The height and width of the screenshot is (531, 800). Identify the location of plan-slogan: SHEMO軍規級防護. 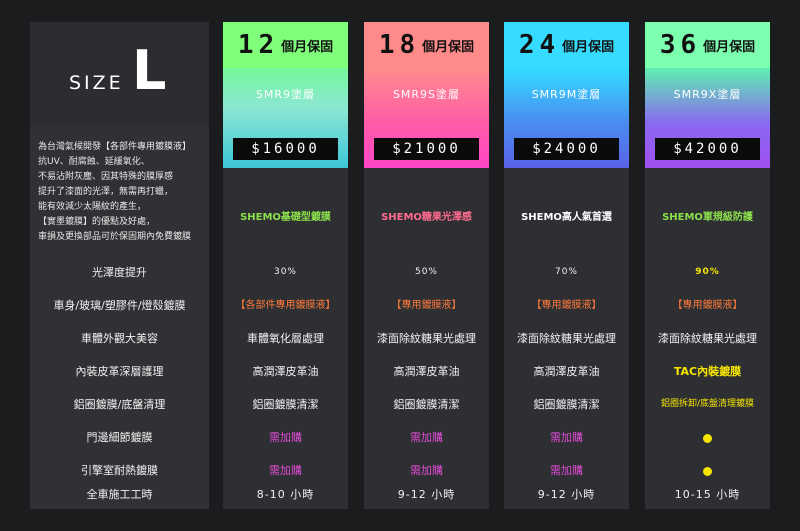
(707, 217).